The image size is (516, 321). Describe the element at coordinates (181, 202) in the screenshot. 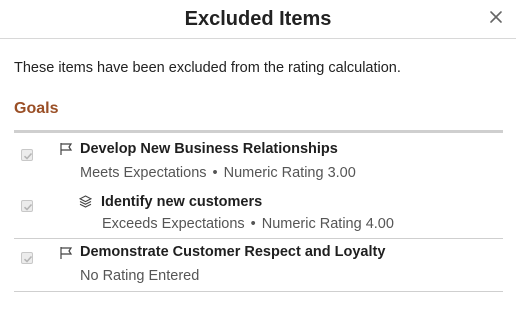

I see `item-title: Identify new customers` at that location.